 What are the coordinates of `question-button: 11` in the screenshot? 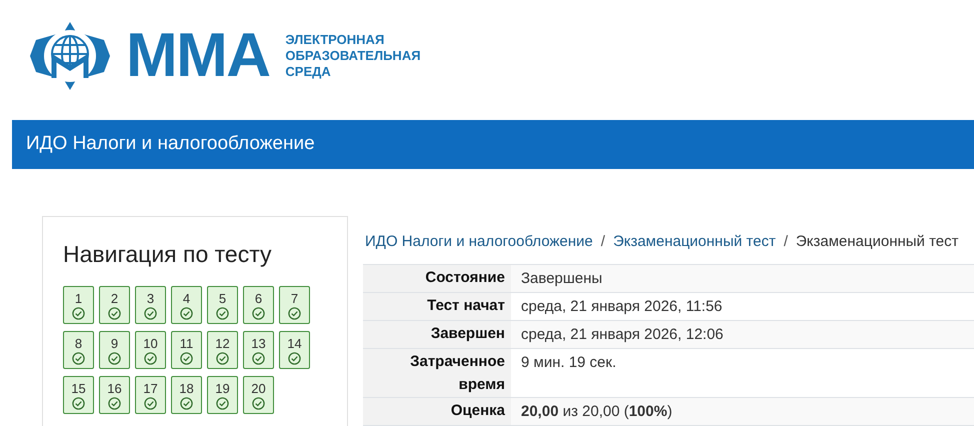 It's located at (186, 349).